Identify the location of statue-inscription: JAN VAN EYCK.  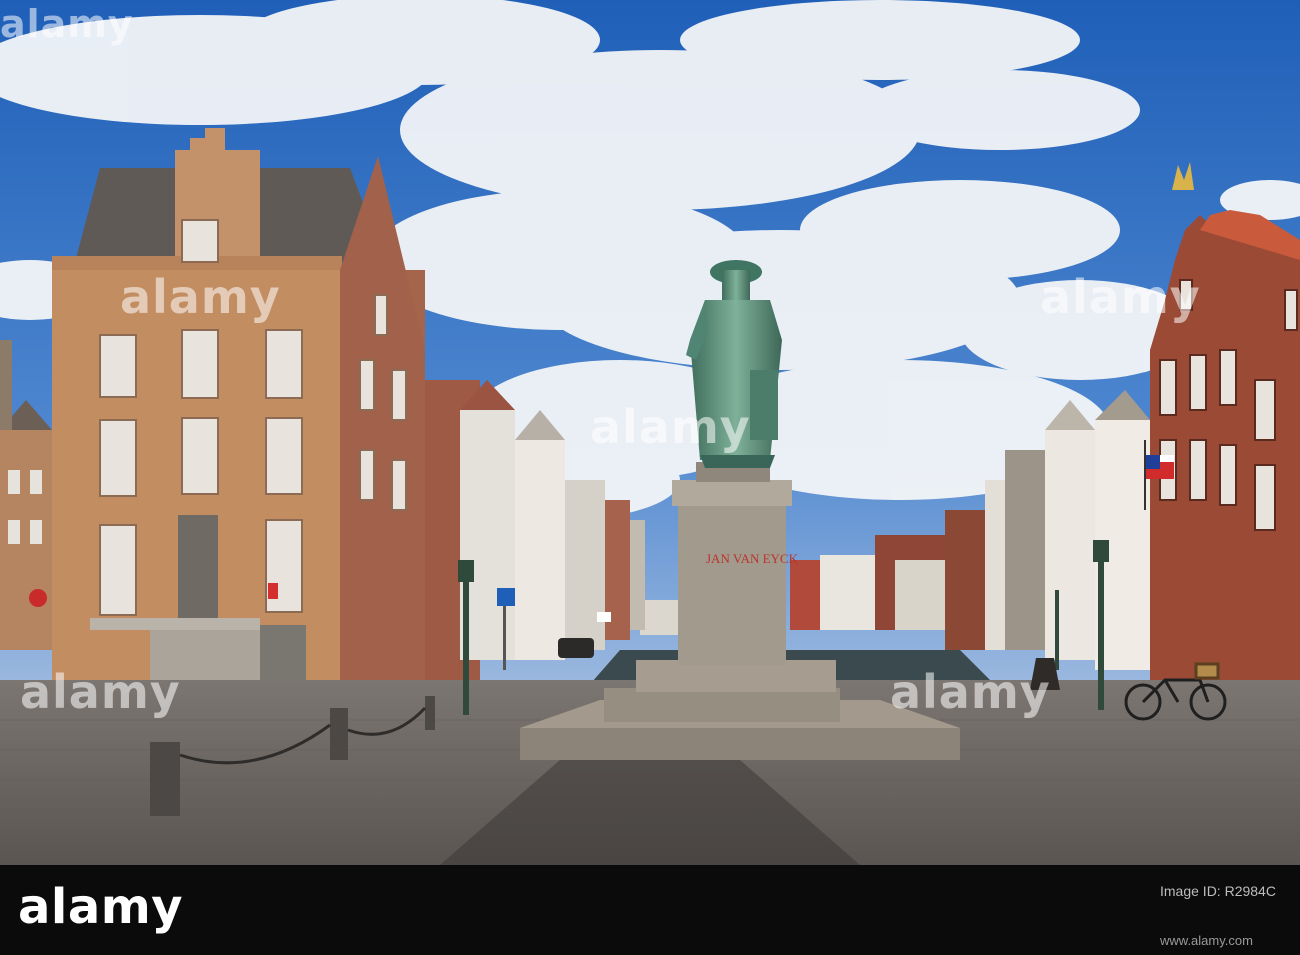
(752, 558).